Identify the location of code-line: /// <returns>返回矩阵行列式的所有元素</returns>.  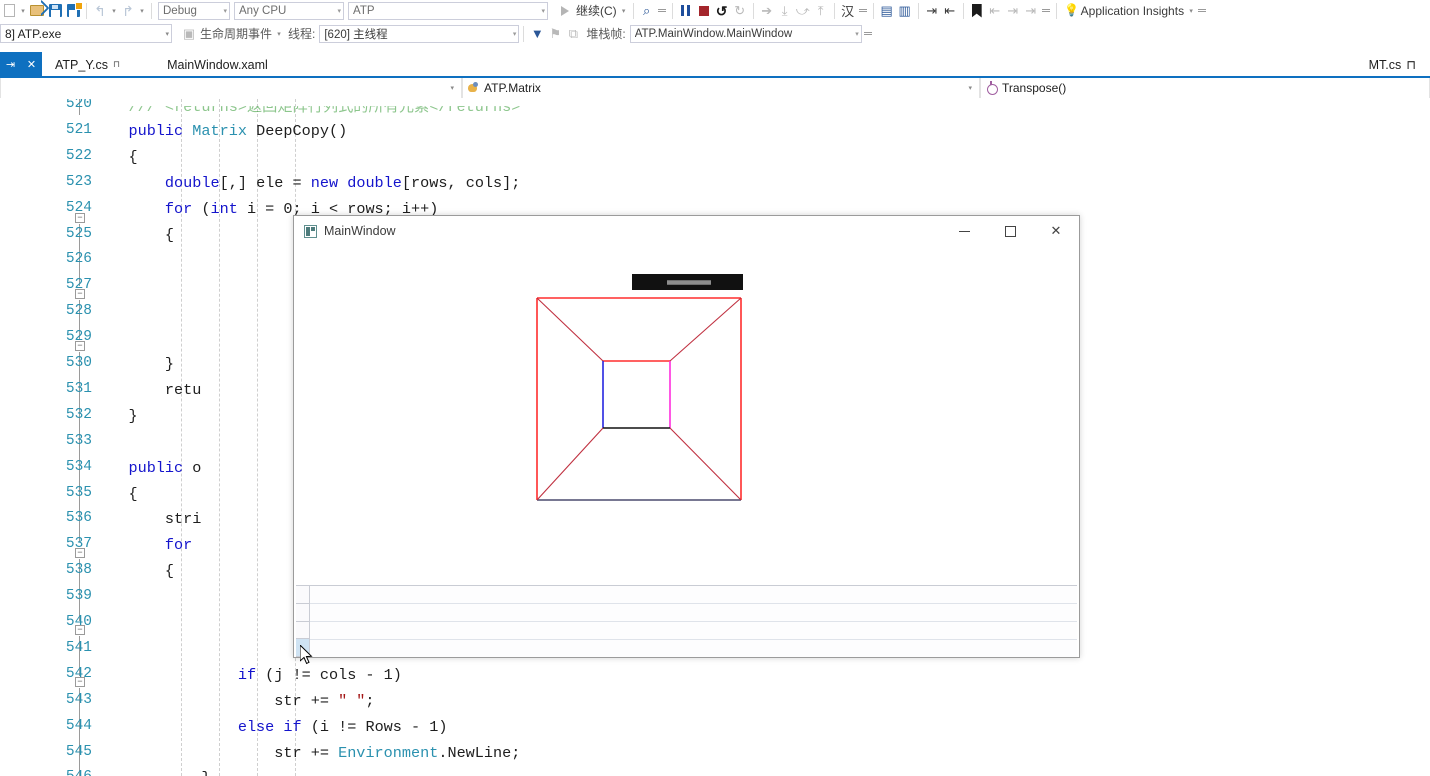
(306, 111).